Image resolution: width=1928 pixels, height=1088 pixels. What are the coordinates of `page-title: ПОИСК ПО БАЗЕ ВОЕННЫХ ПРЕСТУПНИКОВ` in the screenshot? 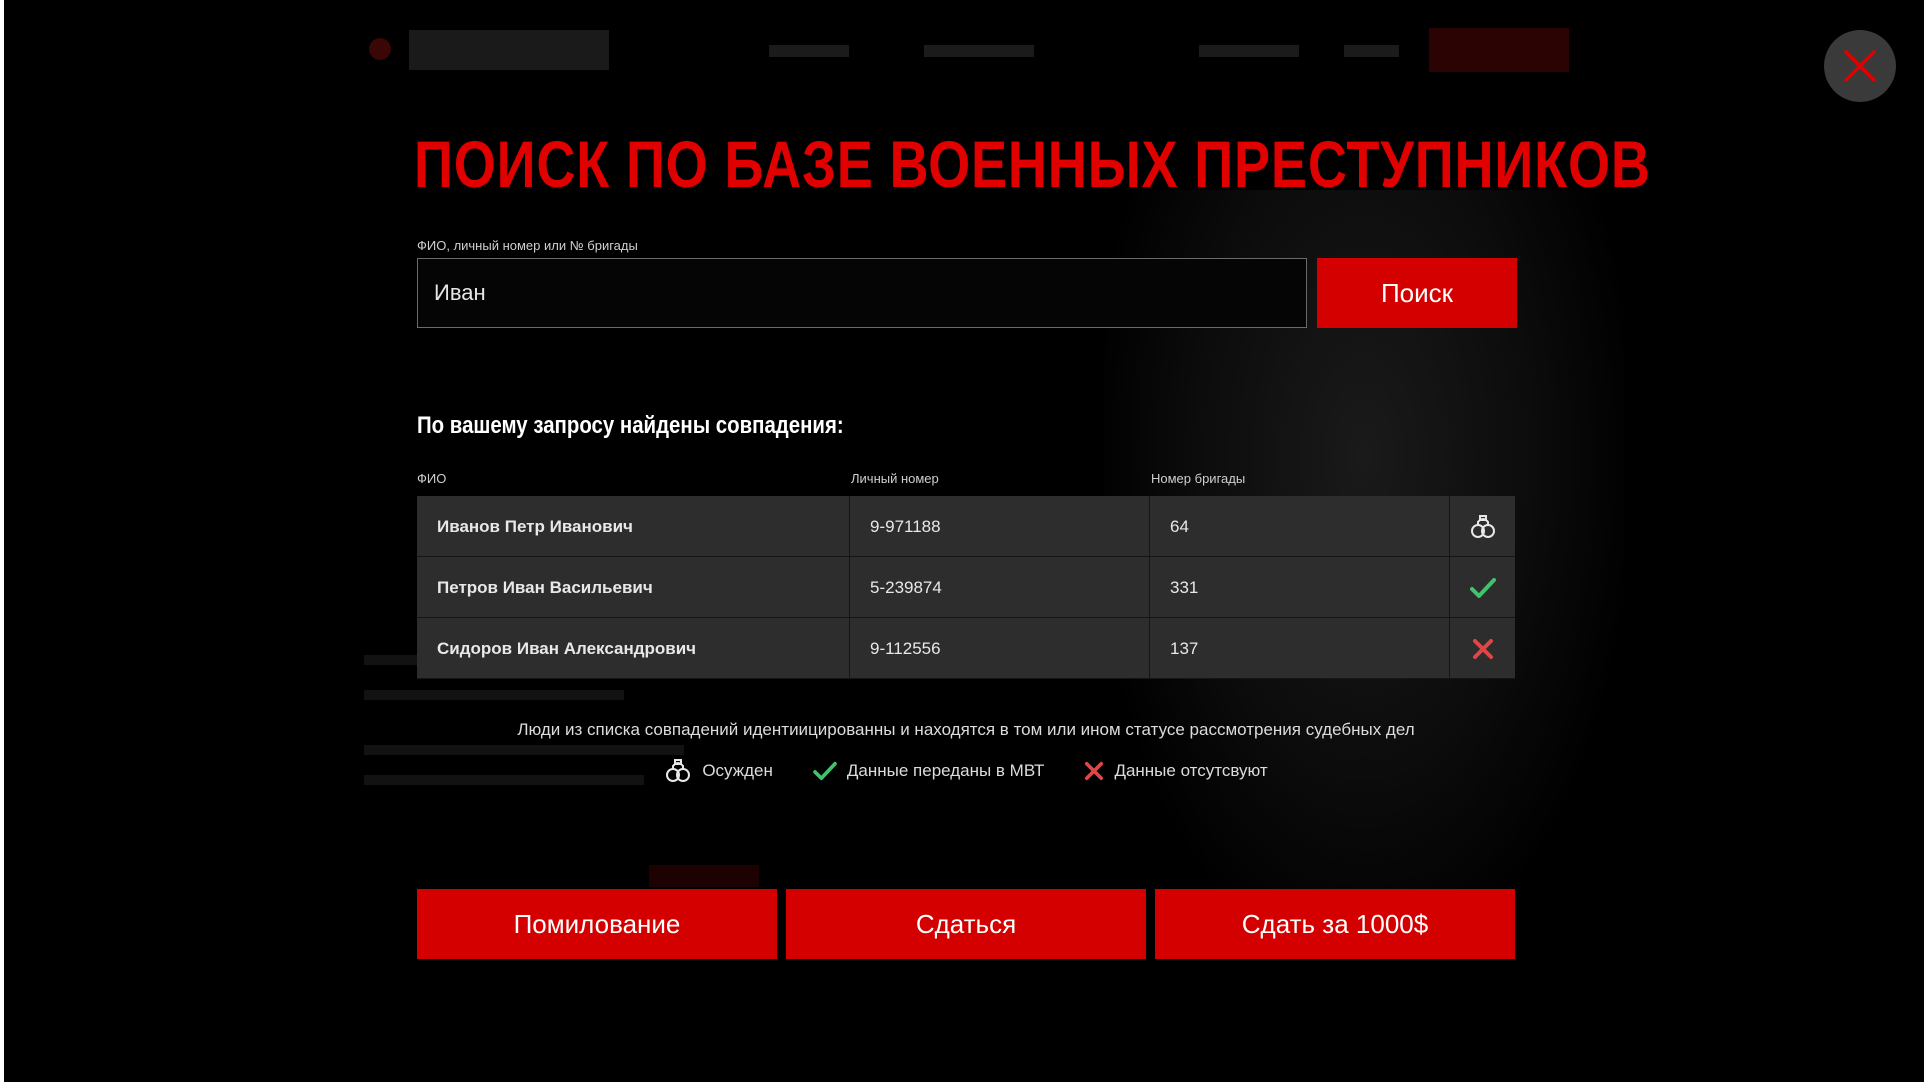 It's located at (1032, 164).